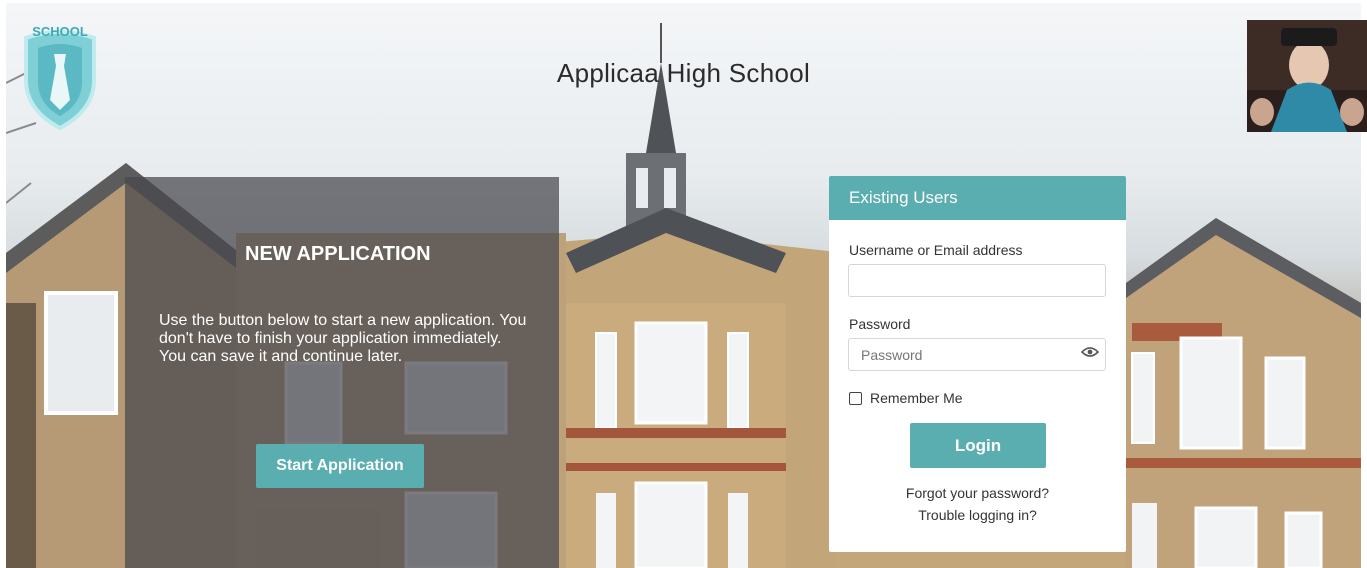 The height and width of the screenshot is (568, 1367). I want to click on remember-me-row: Remember Me, so click(906, 398).